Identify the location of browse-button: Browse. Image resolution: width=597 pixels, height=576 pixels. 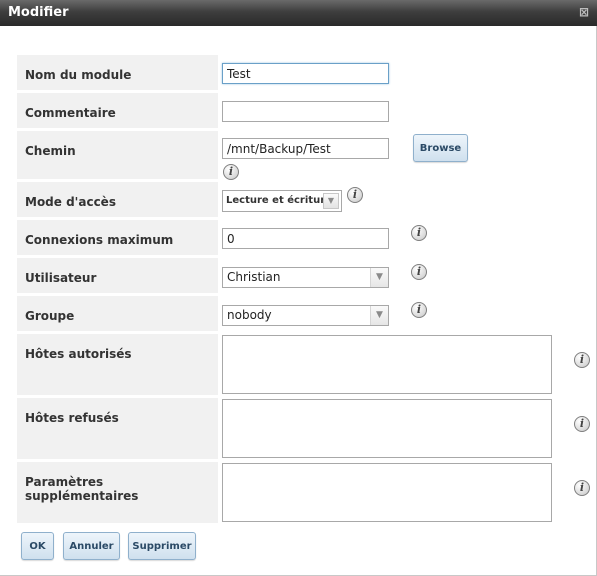
(440, 148).